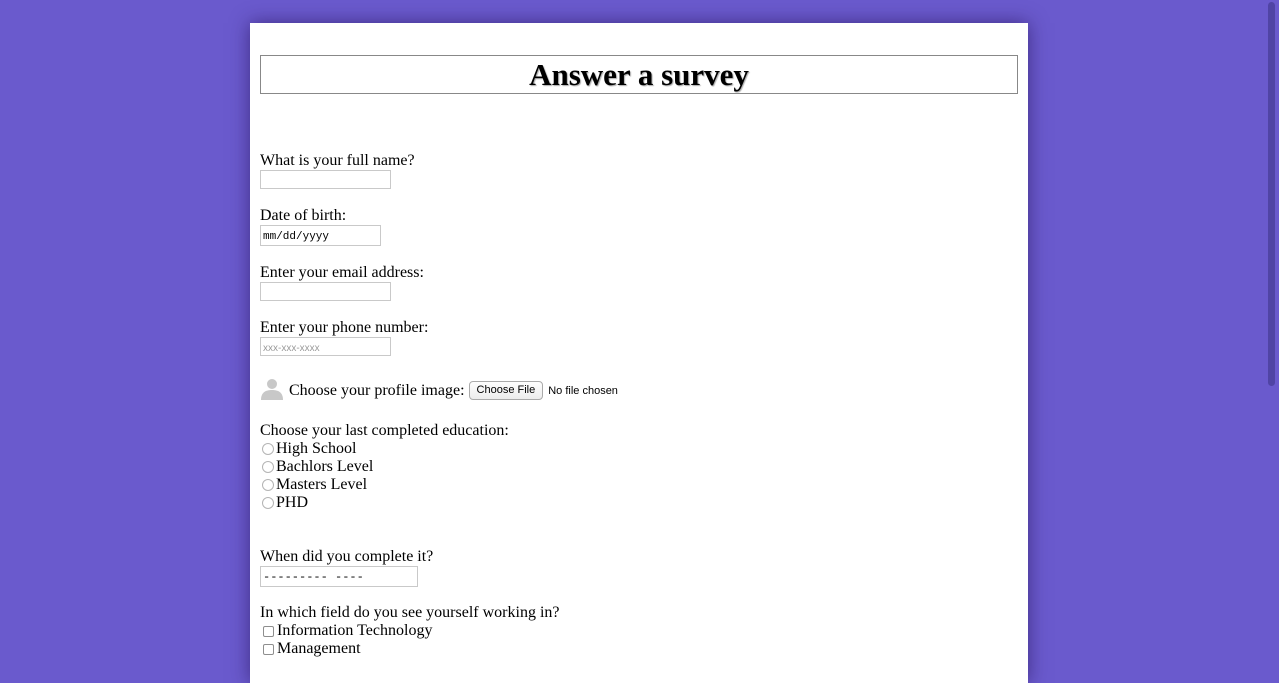 The width and height of the screenshot is (1279, 683). What do you see at coordinates (325, 466) in the screenshot?
I see `radio-option-label: Bachlors Level` at bounding box center [325, 466].